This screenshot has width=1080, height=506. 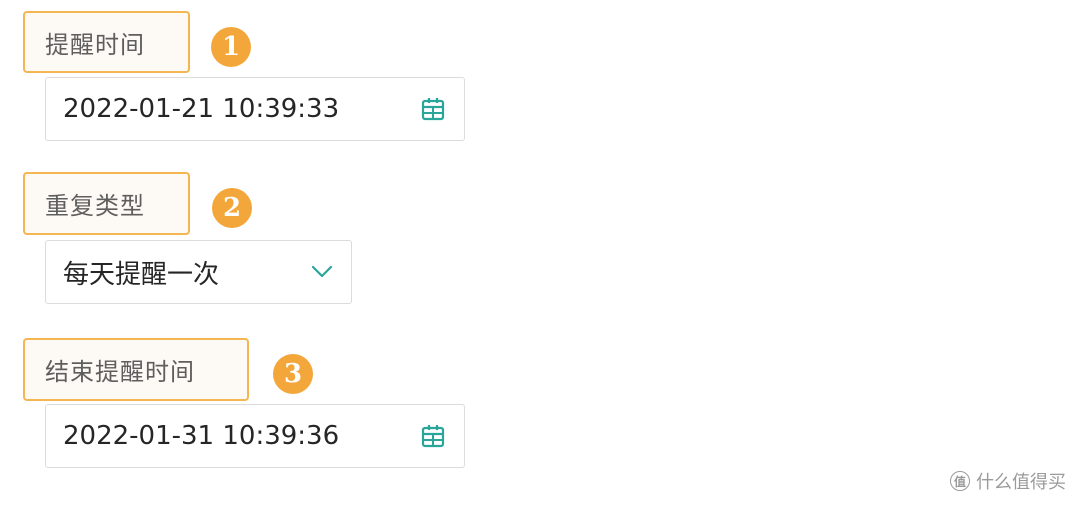 I want to click on reminder-time-value: 2022-01-21 10:39:33, so click(x=201, y=109).